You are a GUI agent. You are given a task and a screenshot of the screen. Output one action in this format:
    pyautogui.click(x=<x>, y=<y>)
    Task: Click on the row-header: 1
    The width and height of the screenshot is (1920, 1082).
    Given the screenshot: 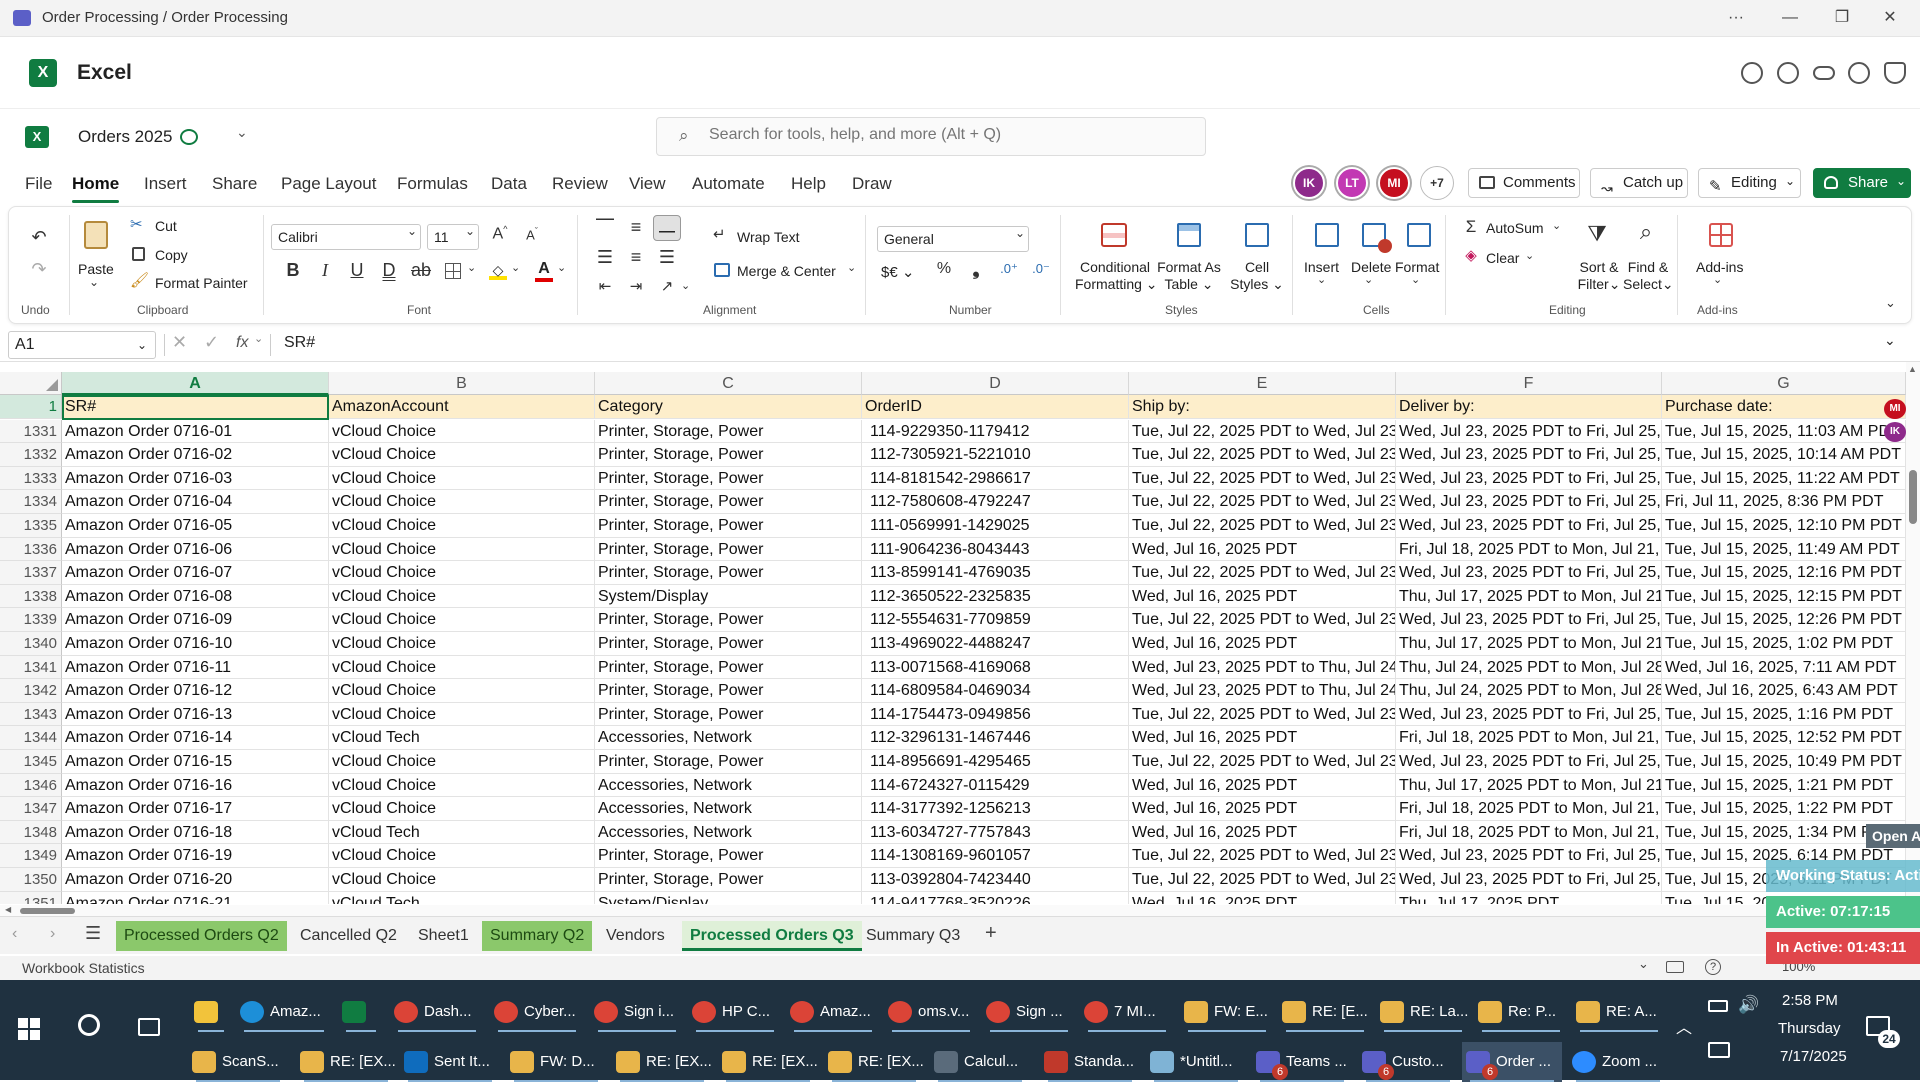 What is the action you would take?
    pyautogui.click(x=31, y=407)
    